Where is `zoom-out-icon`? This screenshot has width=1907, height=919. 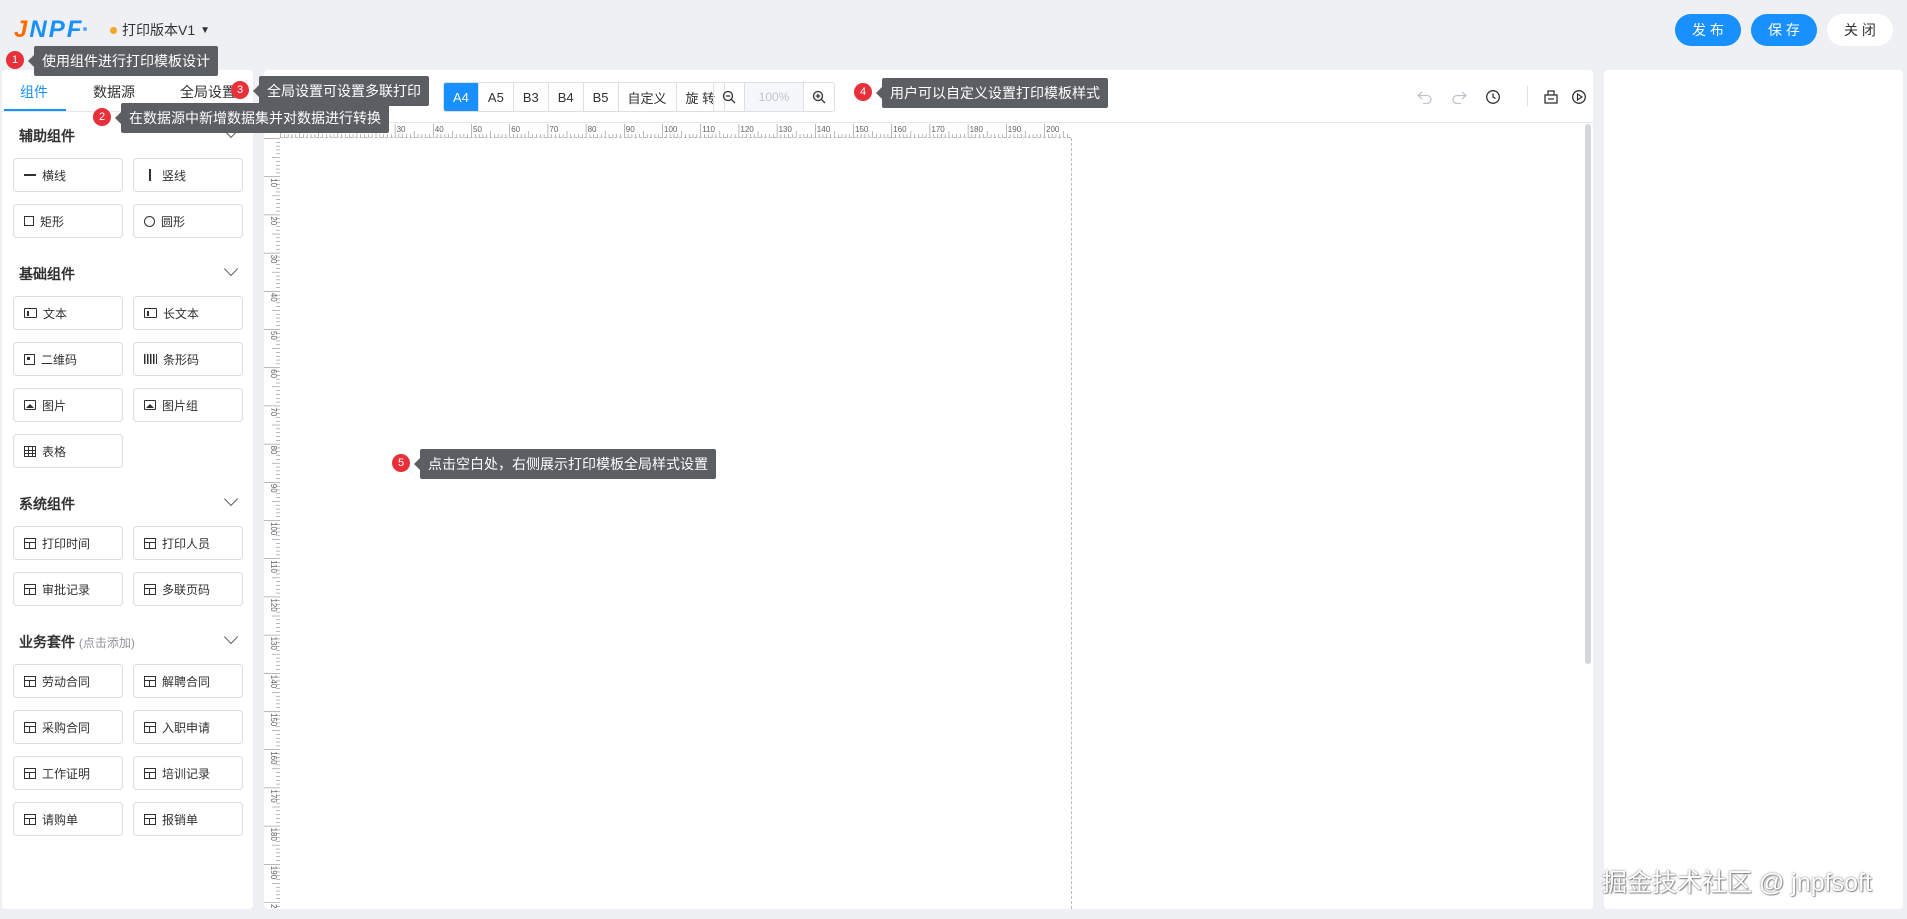
zoom-out-icon is located at coordinates (729, 97).